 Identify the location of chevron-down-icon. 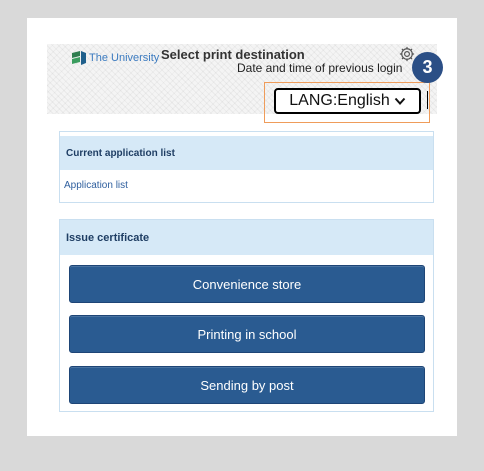
(399, 101).